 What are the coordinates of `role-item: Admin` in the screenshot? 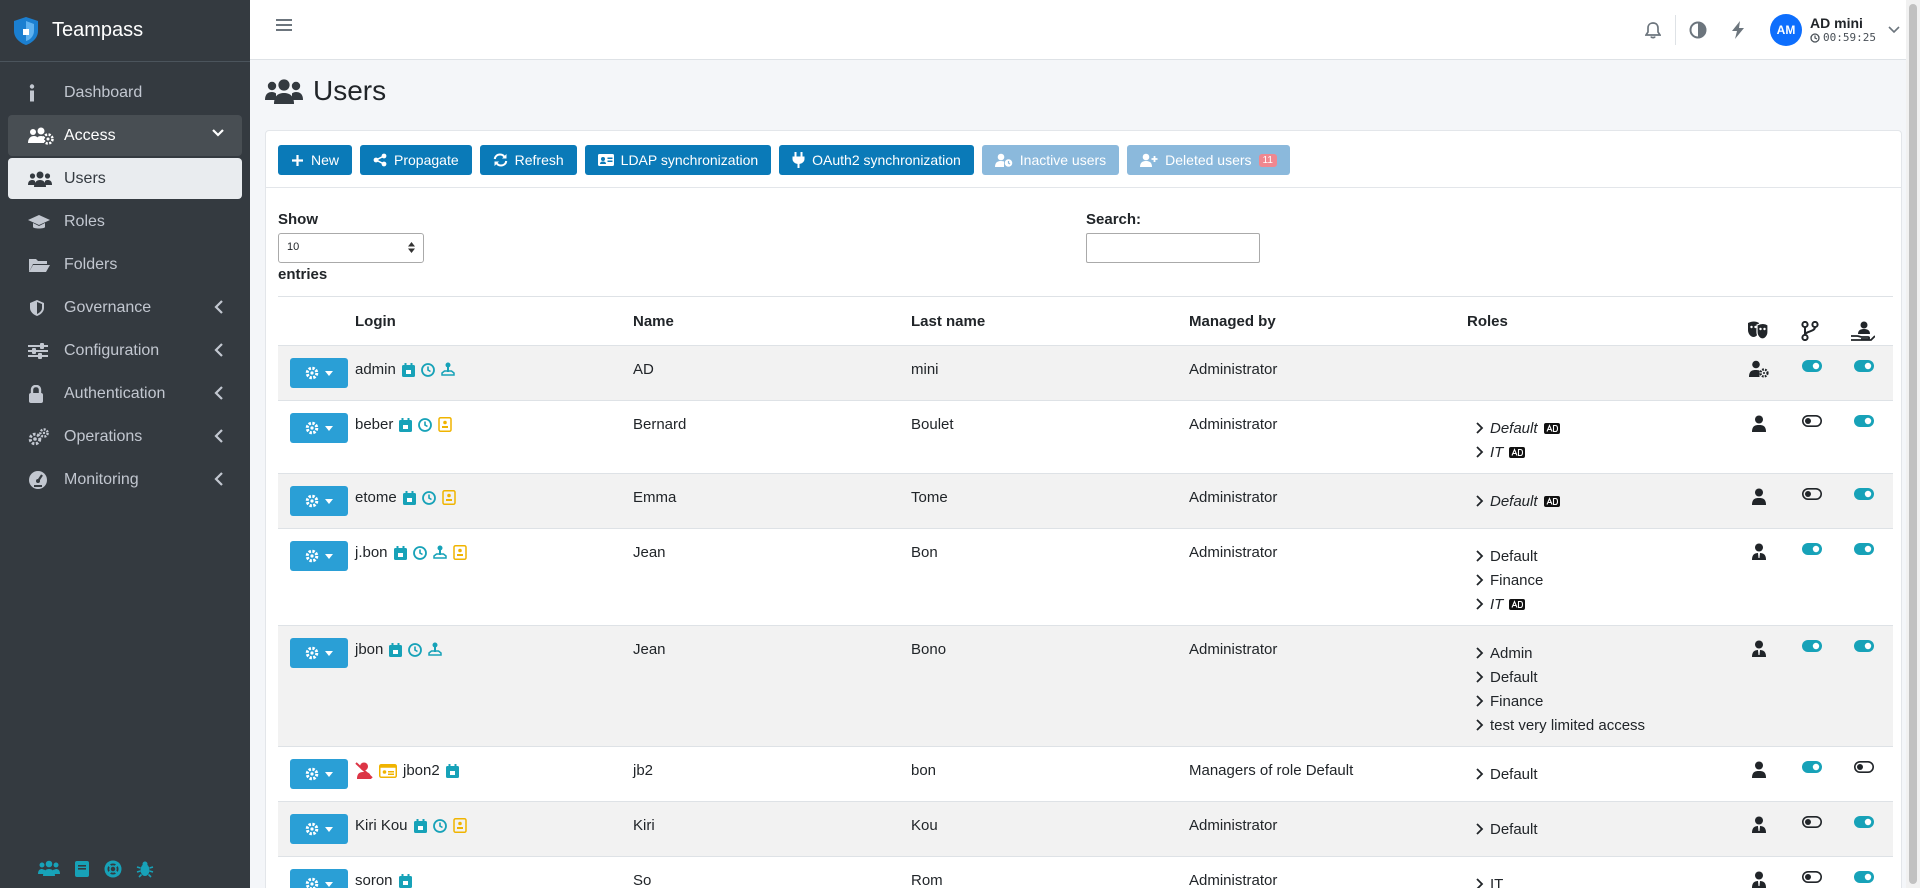 It's located at (1560, 653).